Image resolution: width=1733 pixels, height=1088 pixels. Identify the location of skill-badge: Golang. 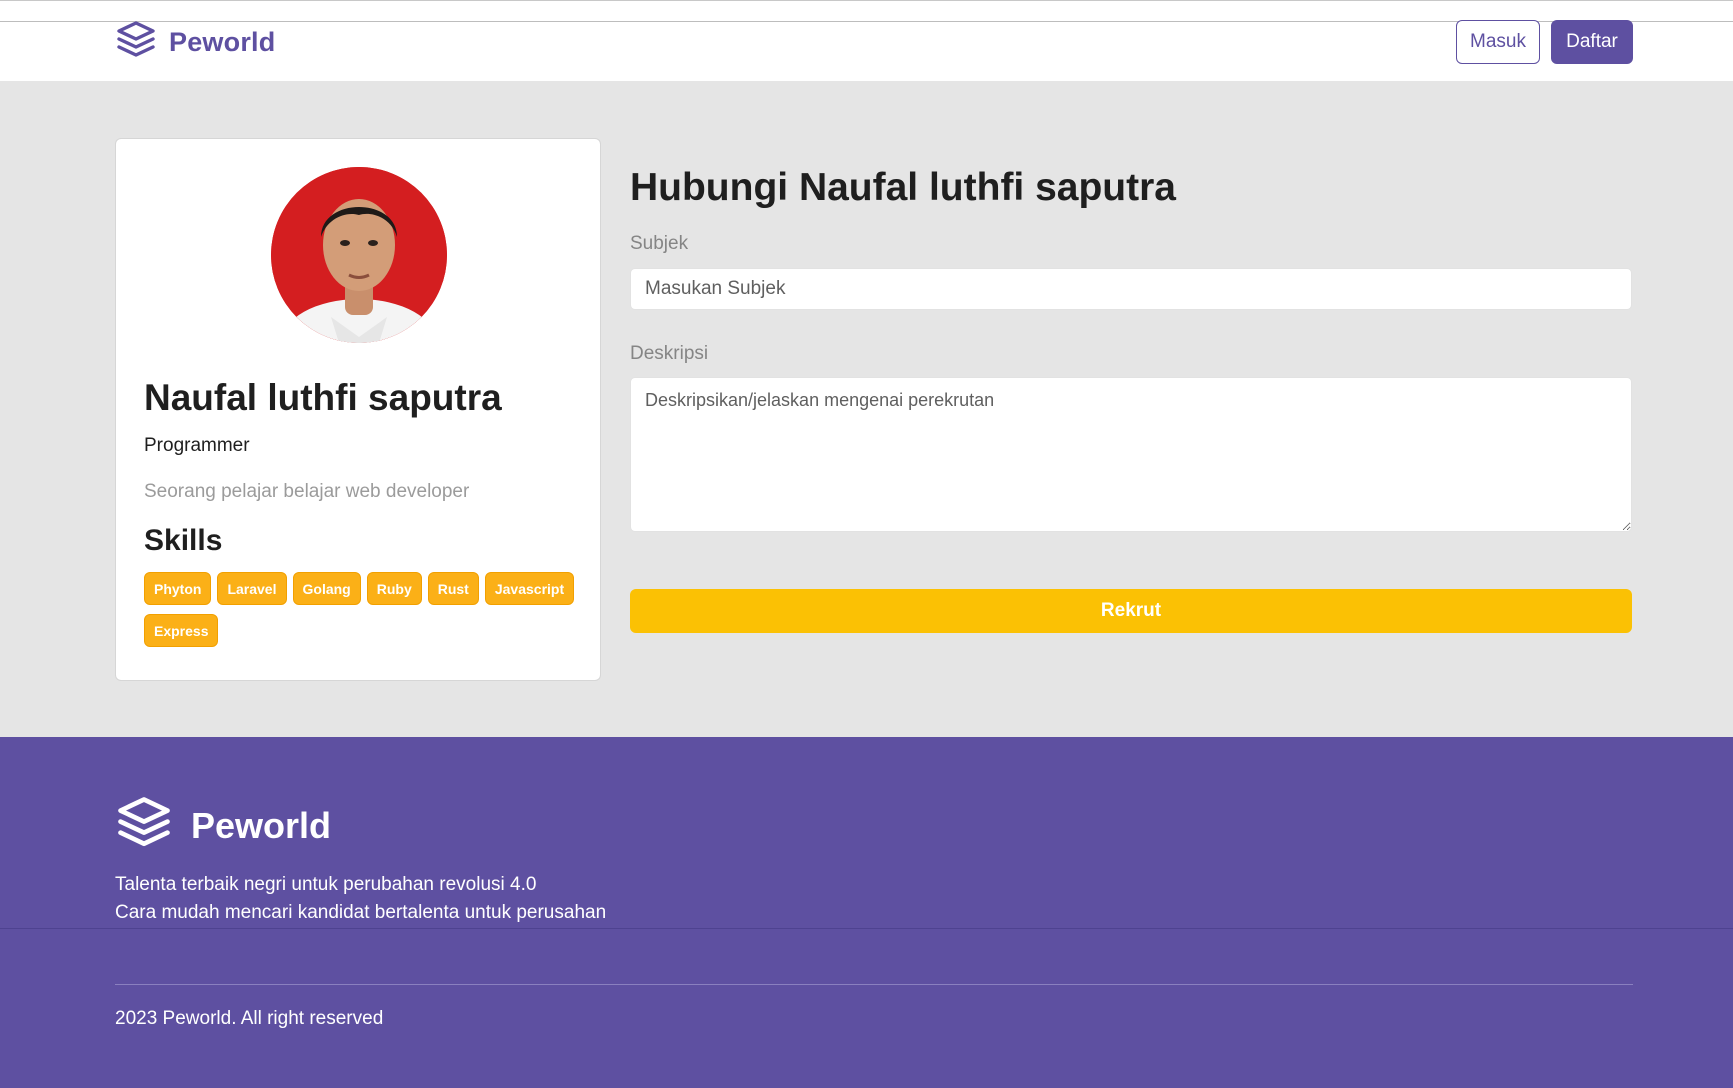
(326, 588).